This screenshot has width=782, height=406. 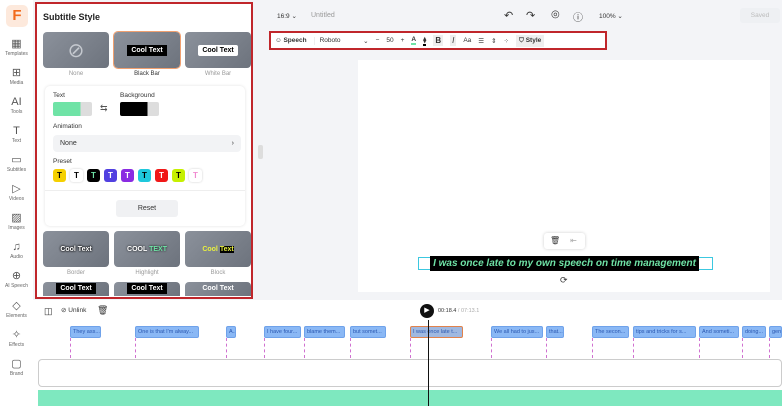 I want to click on font-size-input: 50, so click(x=389, y=40).